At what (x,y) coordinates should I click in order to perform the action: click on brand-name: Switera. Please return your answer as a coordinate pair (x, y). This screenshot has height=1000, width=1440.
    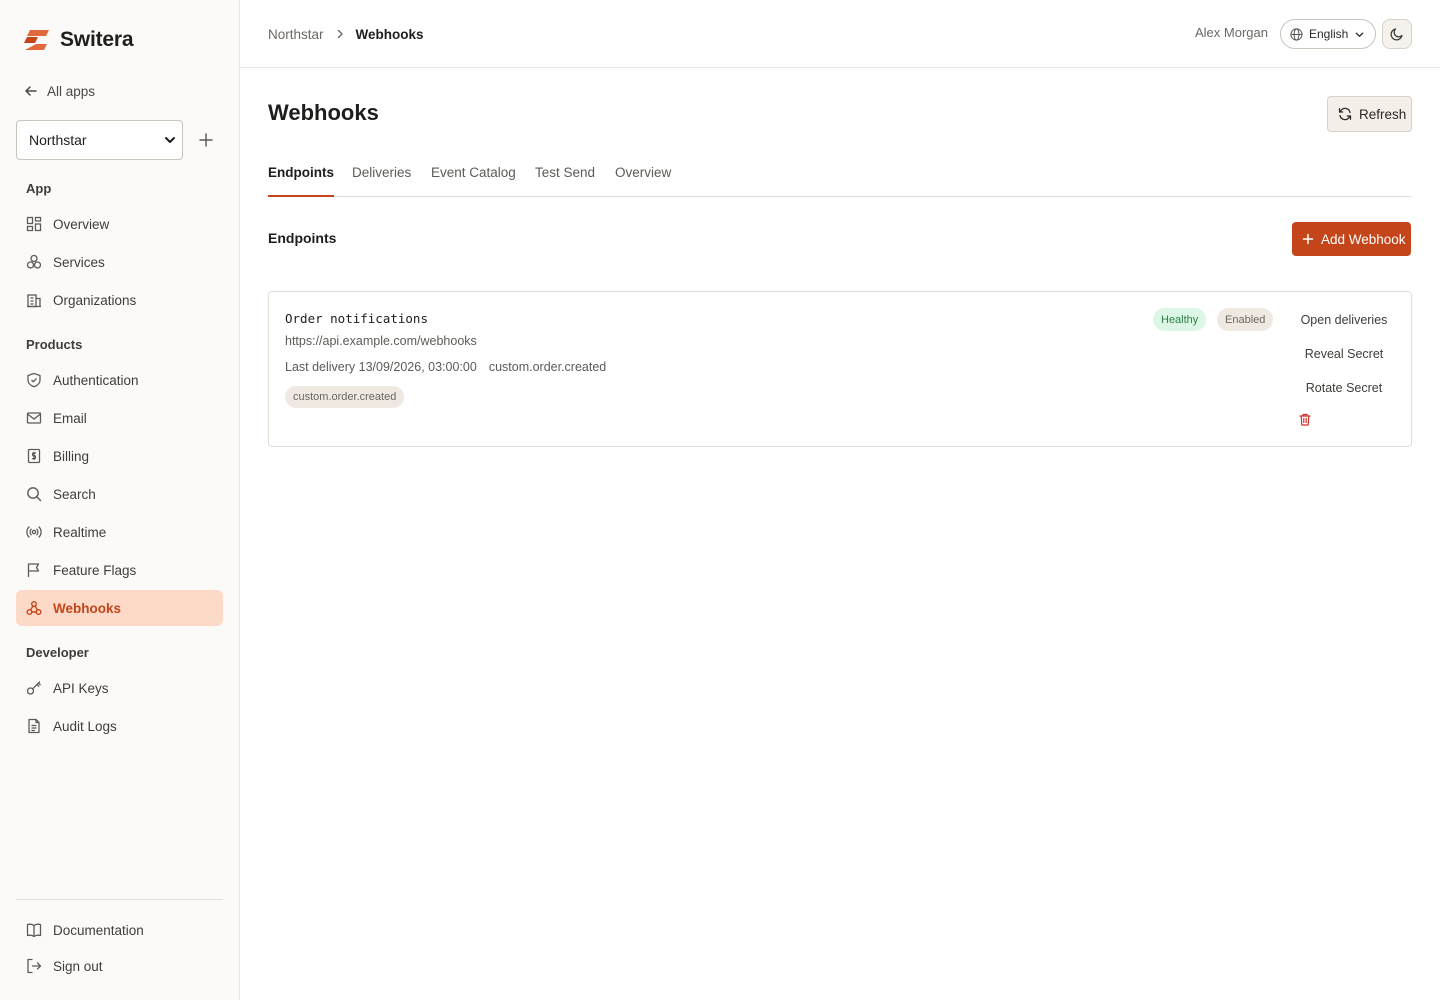
    Looking at the image, I should click on (97, 39).